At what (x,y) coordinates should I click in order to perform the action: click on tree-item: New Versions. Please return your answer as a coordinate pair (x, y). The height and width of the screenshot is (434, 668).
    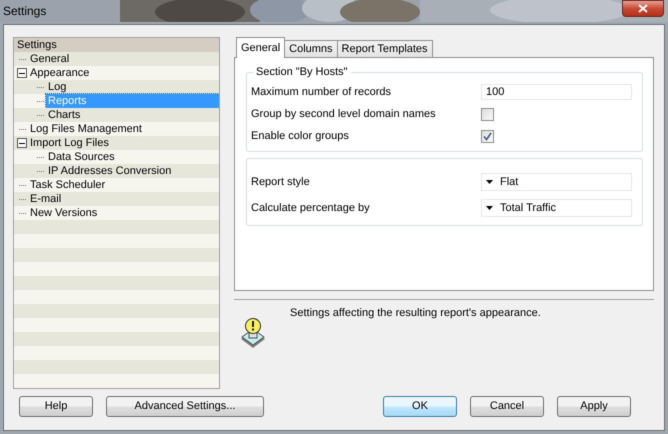
    Looking at the image, I should click on (64, 213).